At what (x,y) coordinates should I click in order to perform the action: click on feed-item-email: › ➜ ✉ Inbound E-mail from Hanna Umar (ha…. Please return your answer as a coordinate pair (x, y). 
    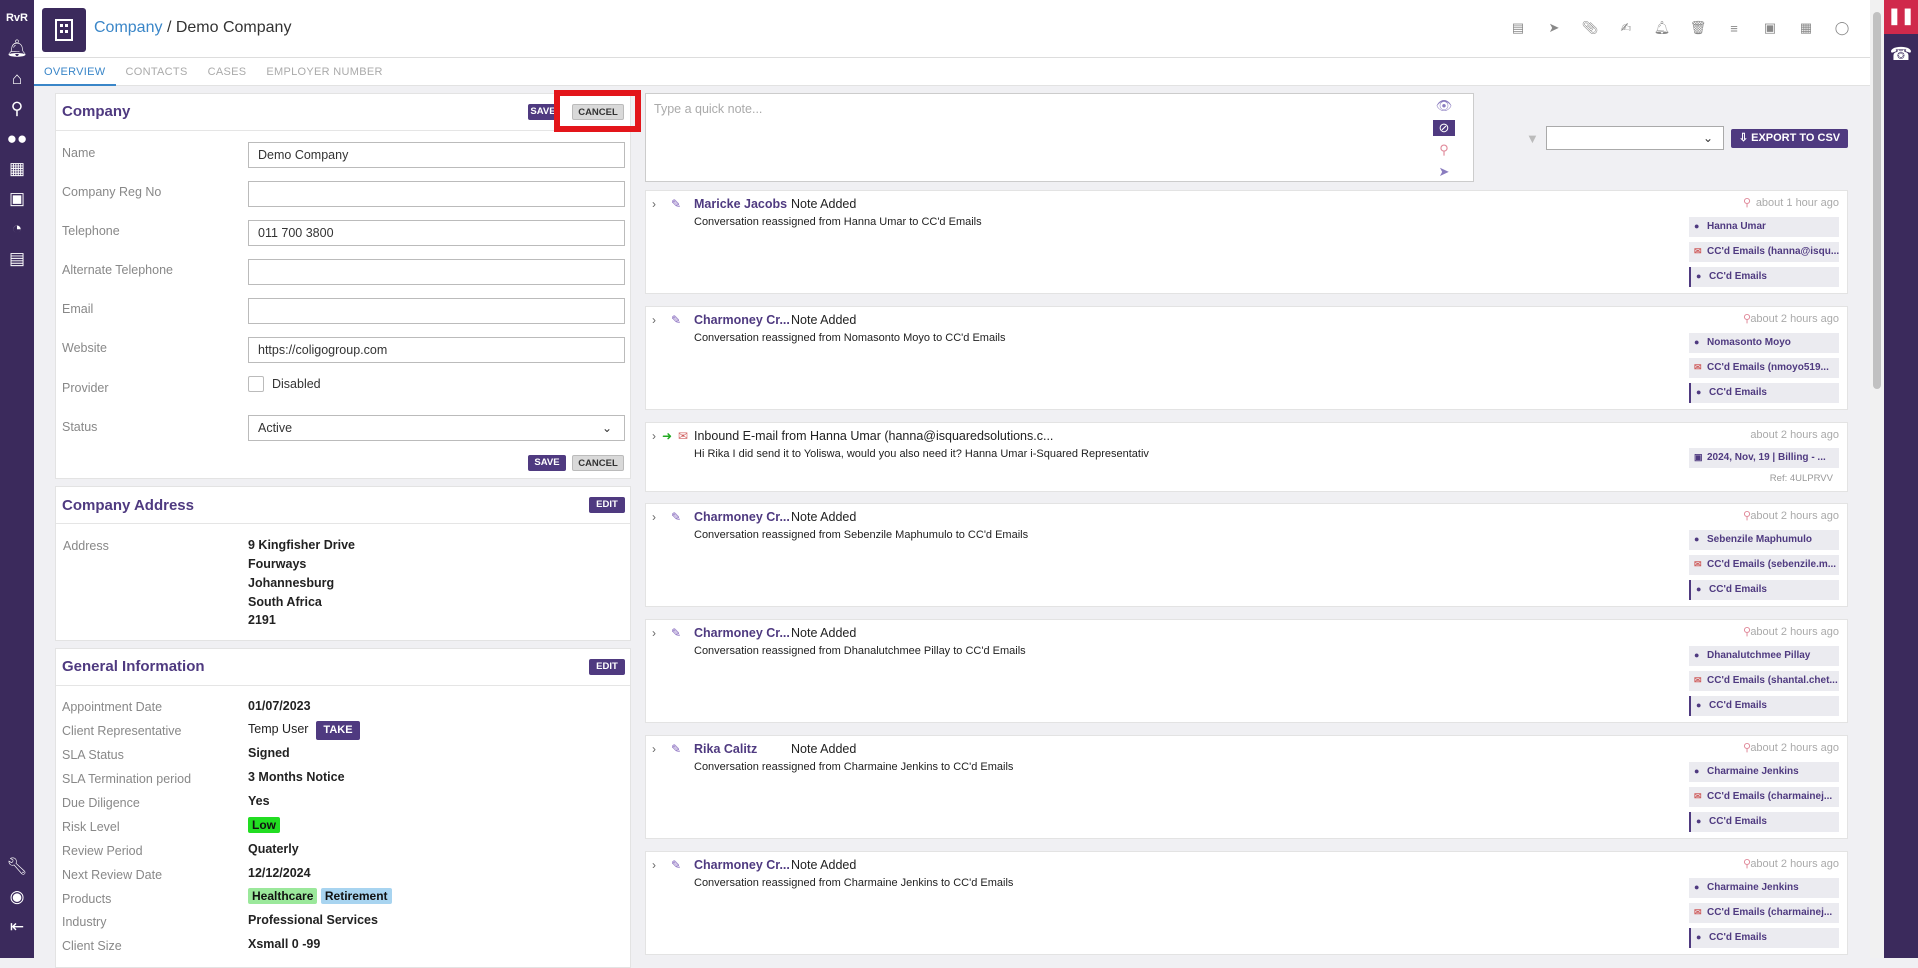
    Looking at the image, I should click on (1246, 457).